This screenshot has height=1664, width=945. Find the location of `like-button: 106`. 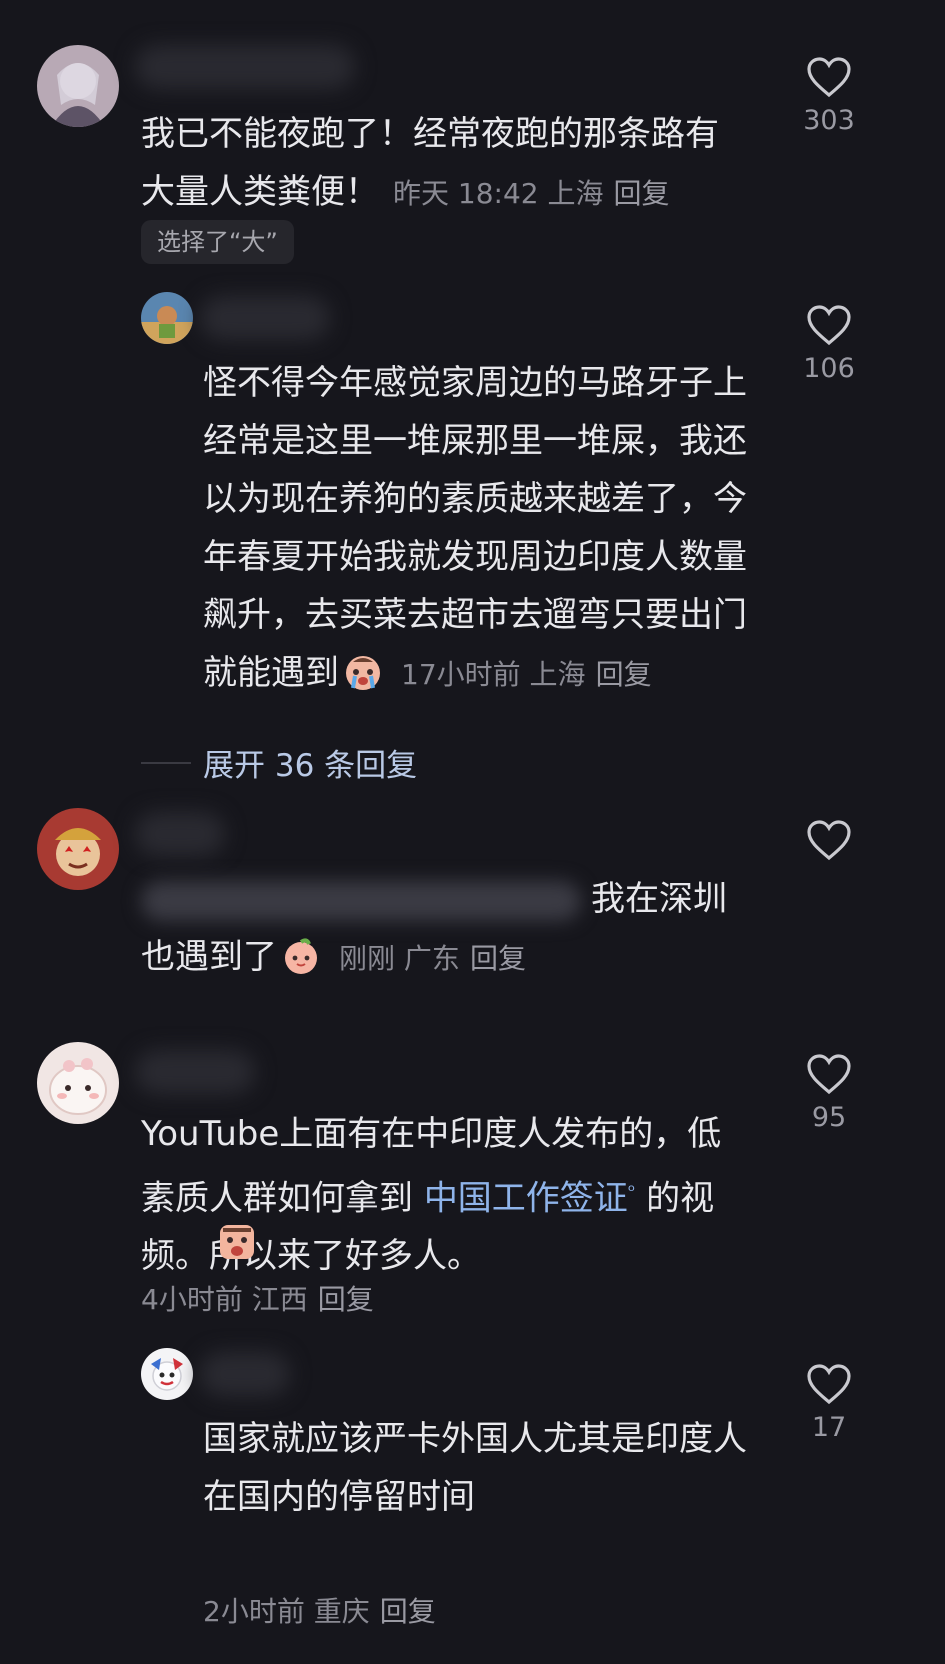

like-button: 106 is located at coordinates (829, 343).